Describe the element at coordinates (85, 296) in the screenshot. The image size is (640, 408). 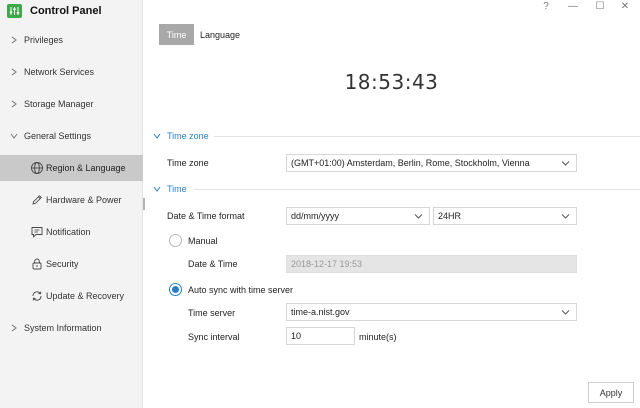
I see `sidebar-item-label: Update & Recovery` at that location.